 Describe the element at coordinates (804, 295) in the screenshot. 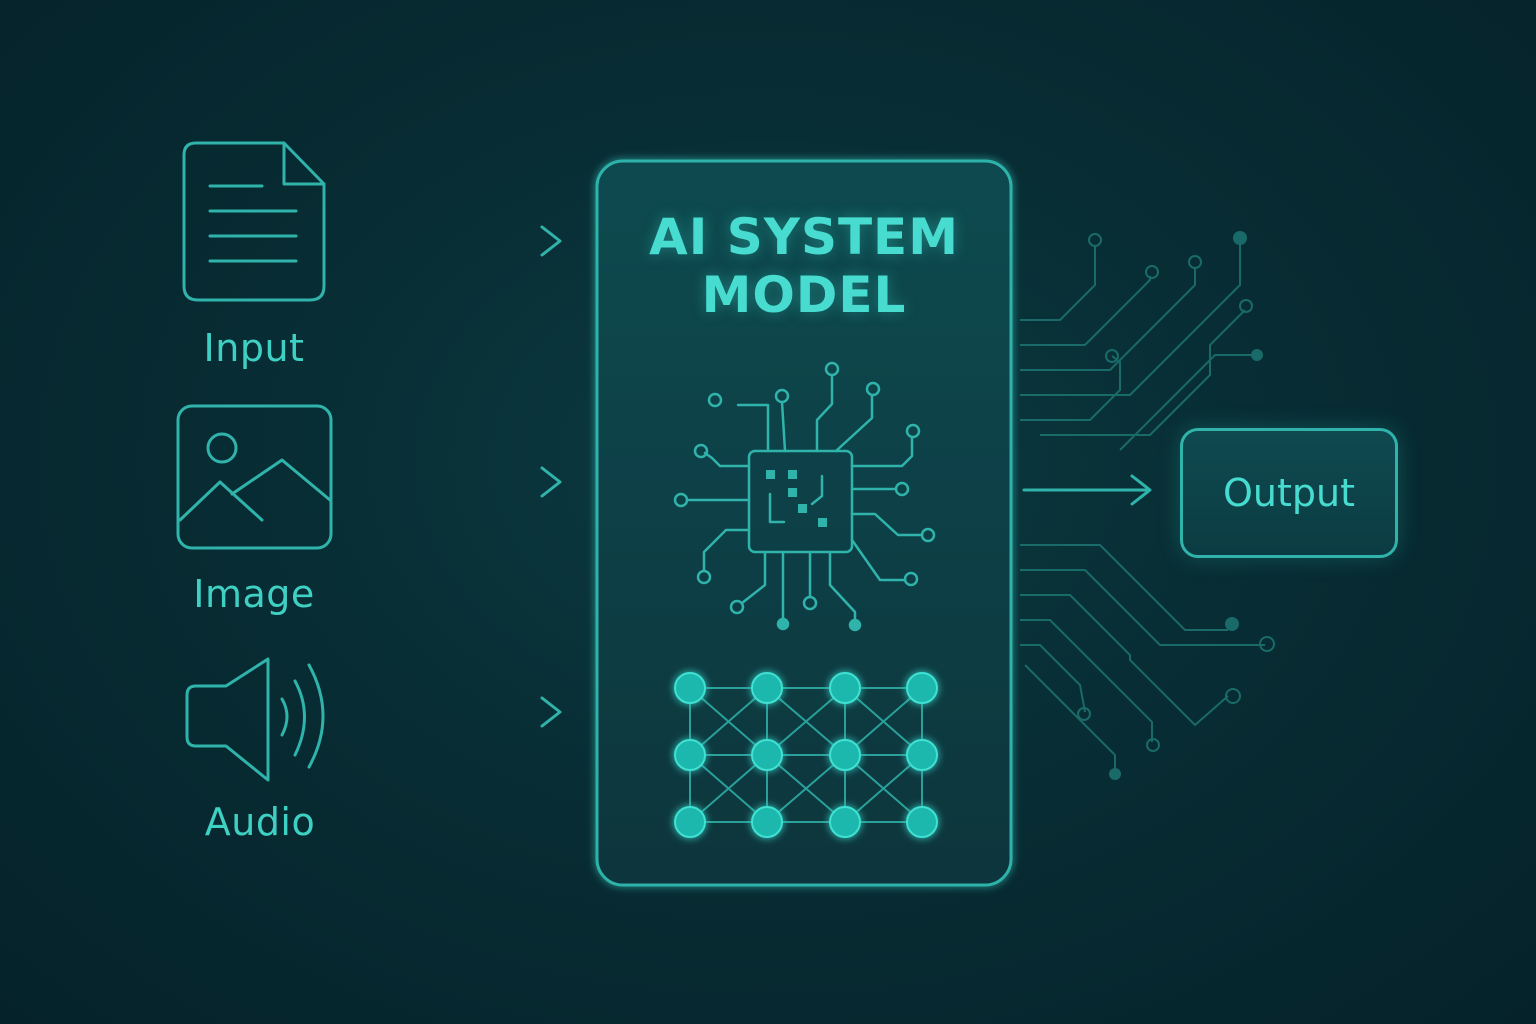

I see `model-title-line2: MODEL` at that location.